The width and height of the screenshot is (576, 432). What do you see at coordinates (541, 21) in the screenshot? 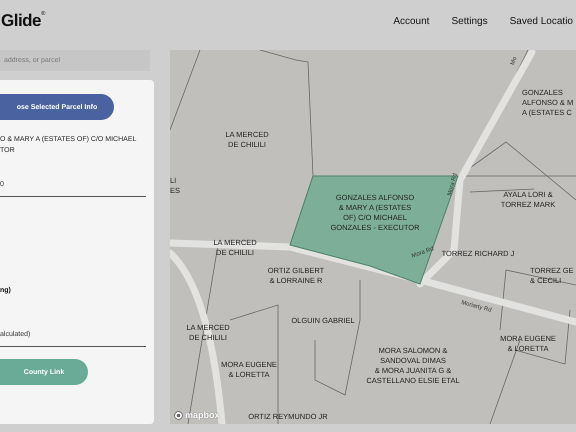
I see `nav-link: Saved Locatio` at bounding box center [541, 21].